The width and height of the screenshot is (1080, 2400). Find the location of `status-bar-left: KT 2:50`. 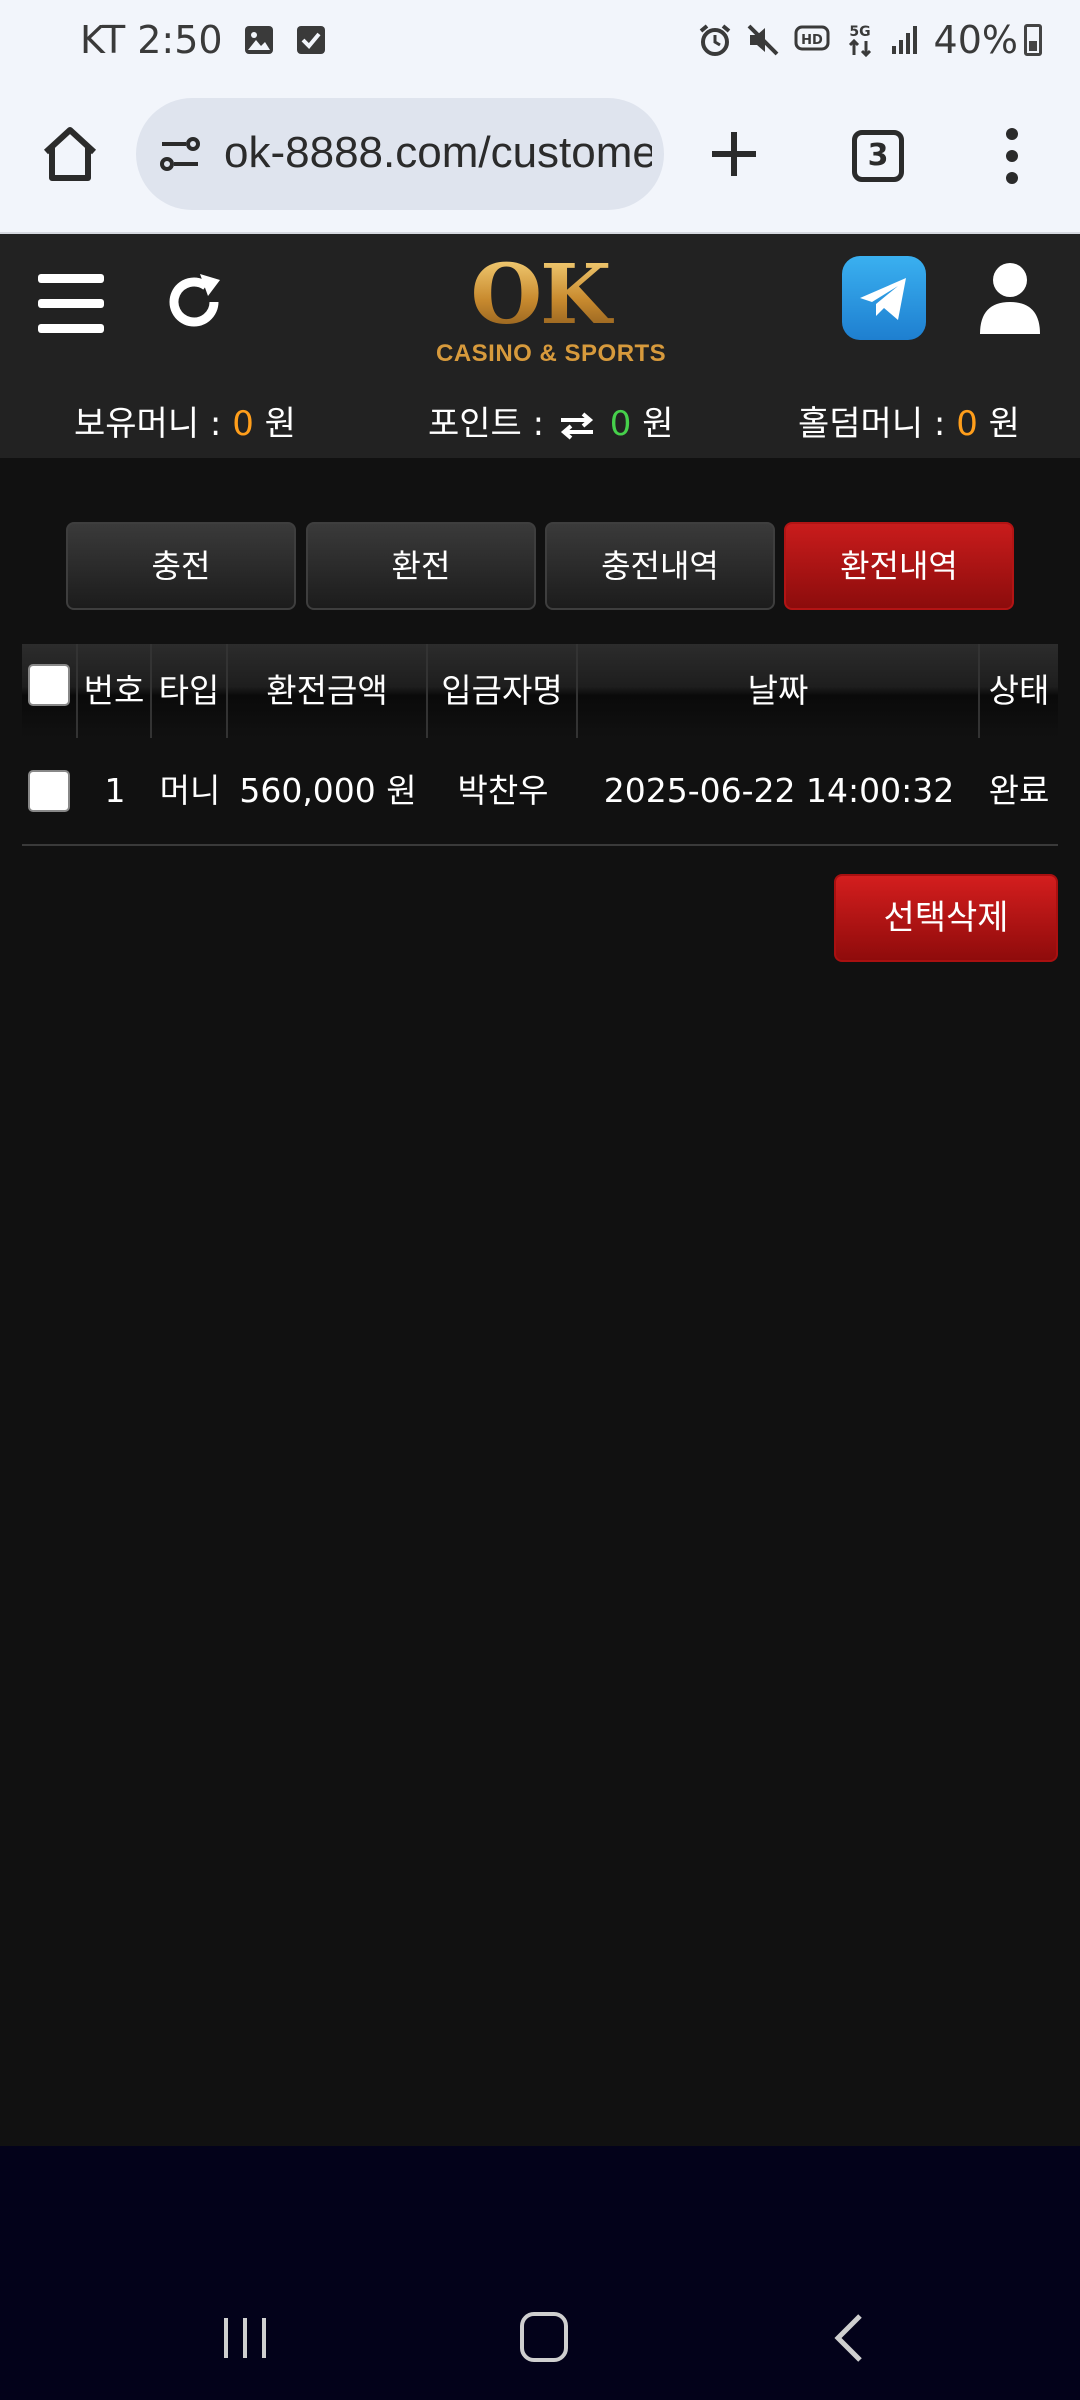

status-bar-left: KT 2:50 is located at coordinates (203, 40).